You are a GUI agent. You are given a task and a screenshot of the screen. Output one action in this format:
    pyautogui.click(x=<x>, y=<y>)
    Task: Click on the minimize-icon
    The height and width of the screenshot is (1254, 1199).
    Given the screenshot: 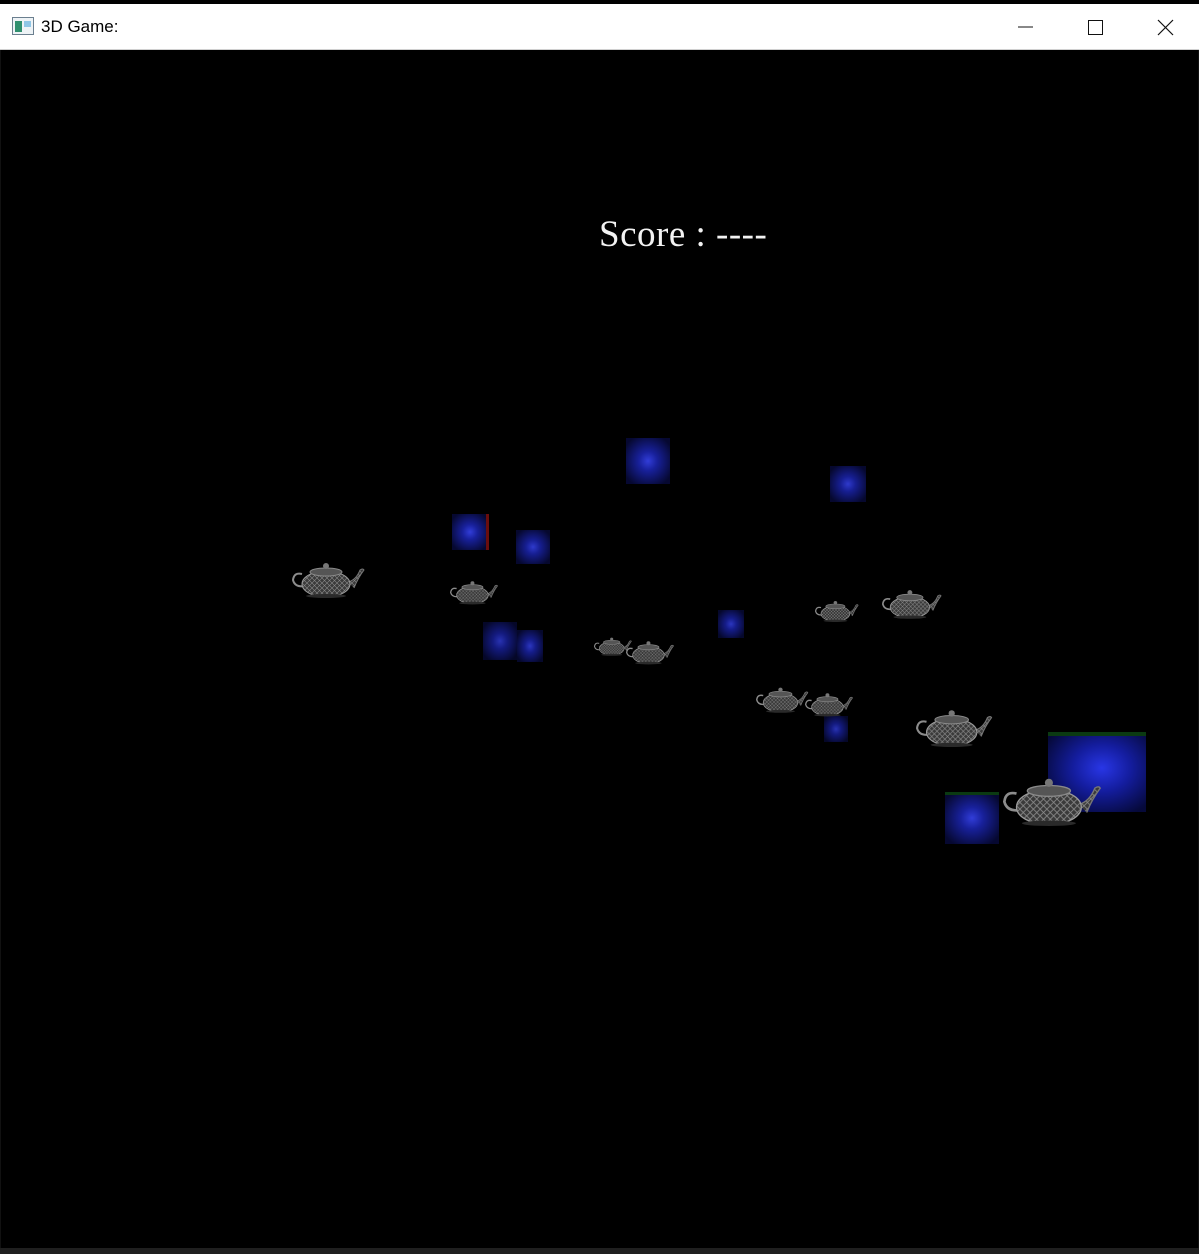 What is the action you would take?
    pyautogui.click(x=1025, y=27)
    